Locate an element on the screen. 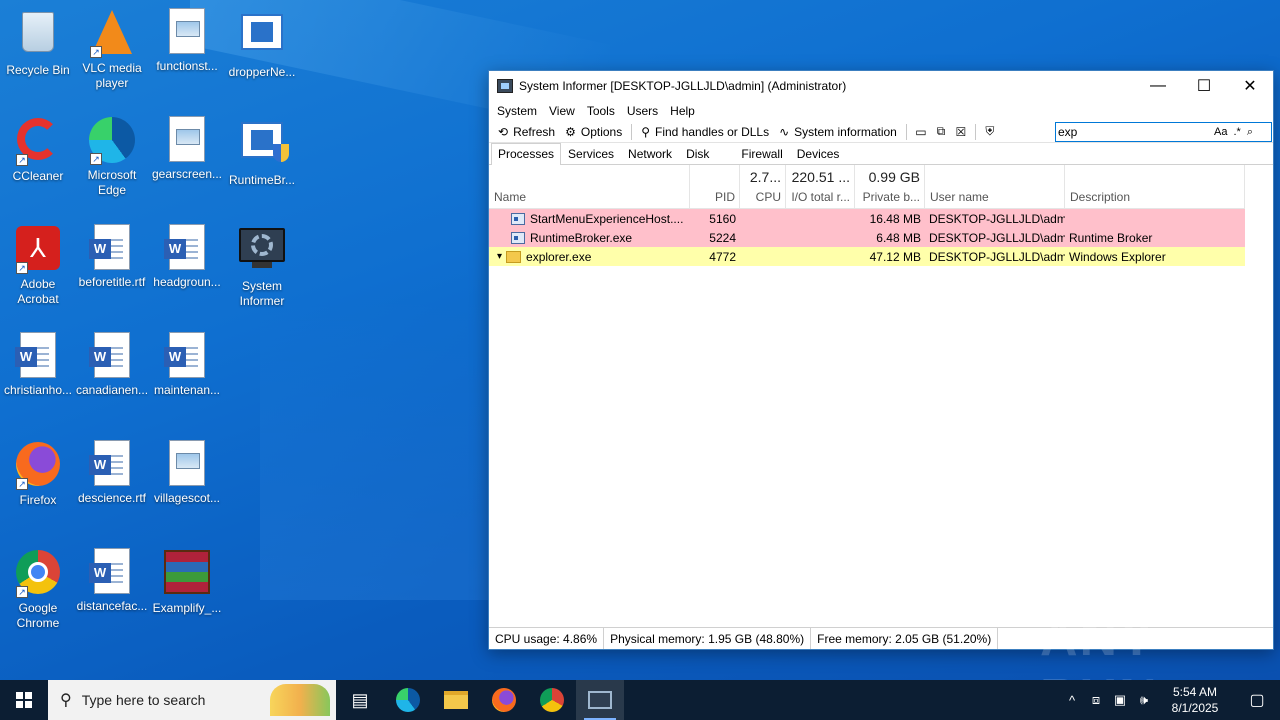 This screenshot has height=720, width=1280. desktop-icon-microsoft-edge: ↗ Microsoft Edge is located at coordinates (112, 157).